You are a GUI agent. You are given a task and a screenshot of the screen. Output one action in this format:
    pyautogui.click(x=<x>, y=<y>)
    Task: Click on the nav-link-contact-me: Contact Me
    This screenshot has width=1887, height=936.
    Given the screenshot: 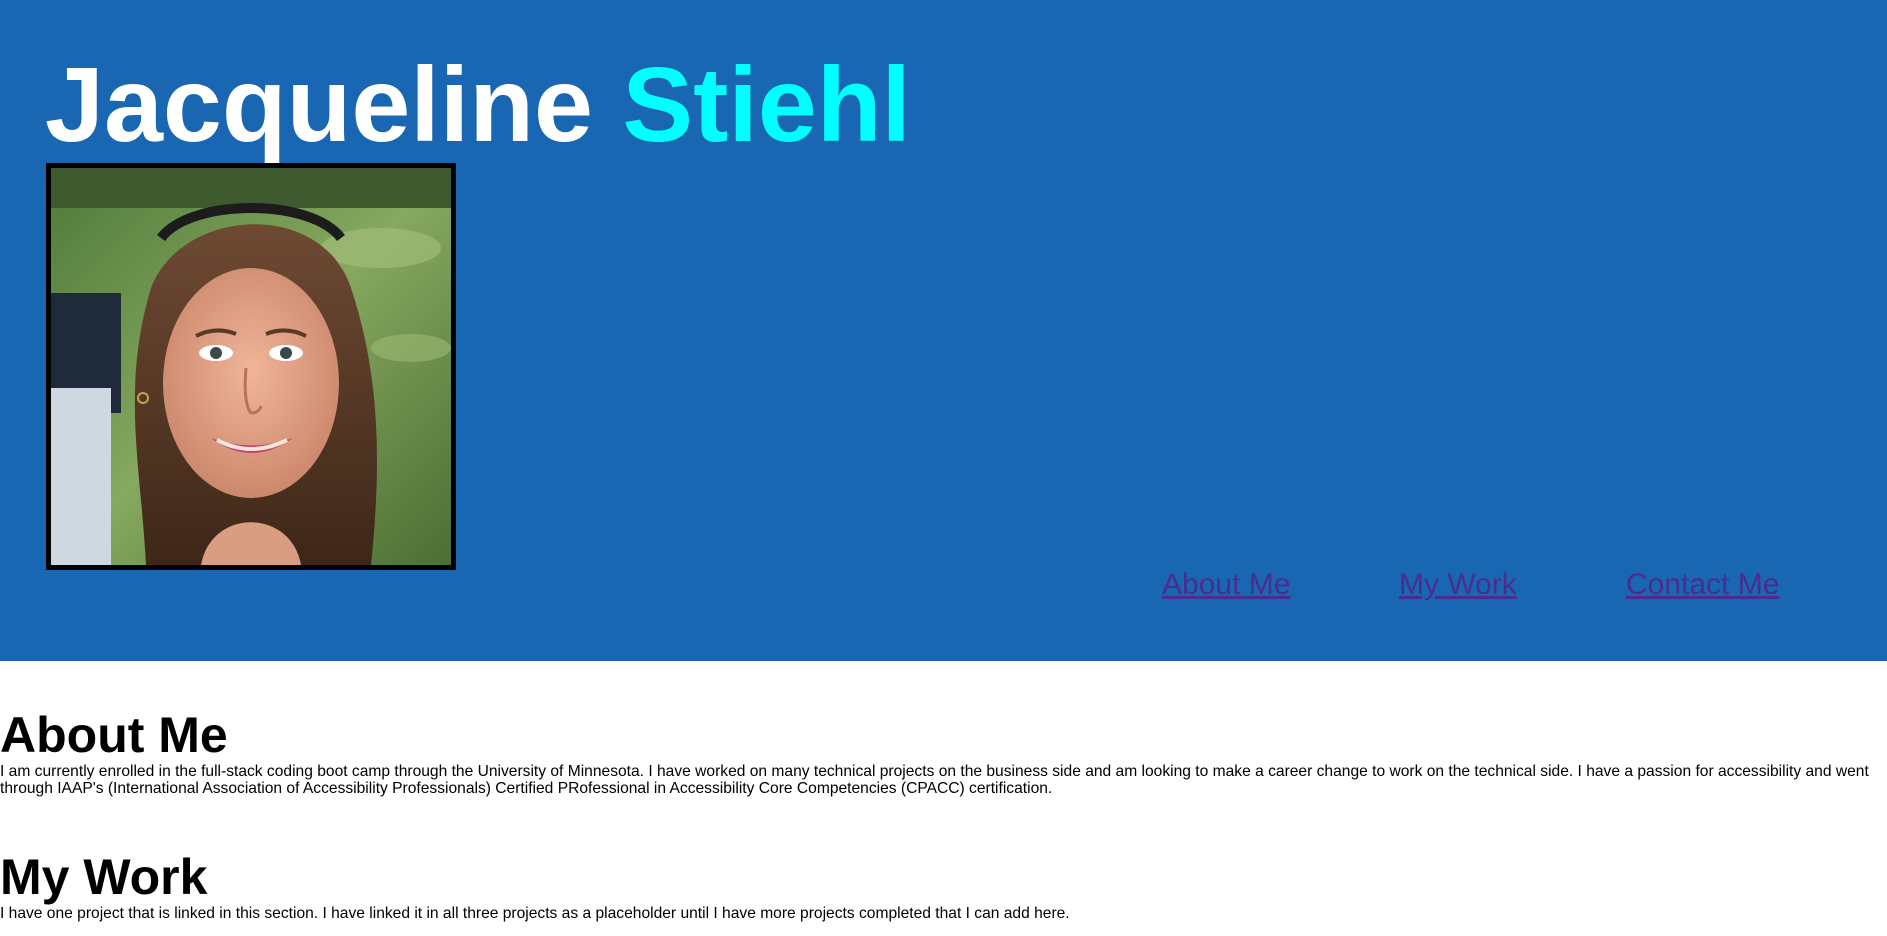 What is the action you would take?
    pyautogui.click(x=1702, y=585)
    